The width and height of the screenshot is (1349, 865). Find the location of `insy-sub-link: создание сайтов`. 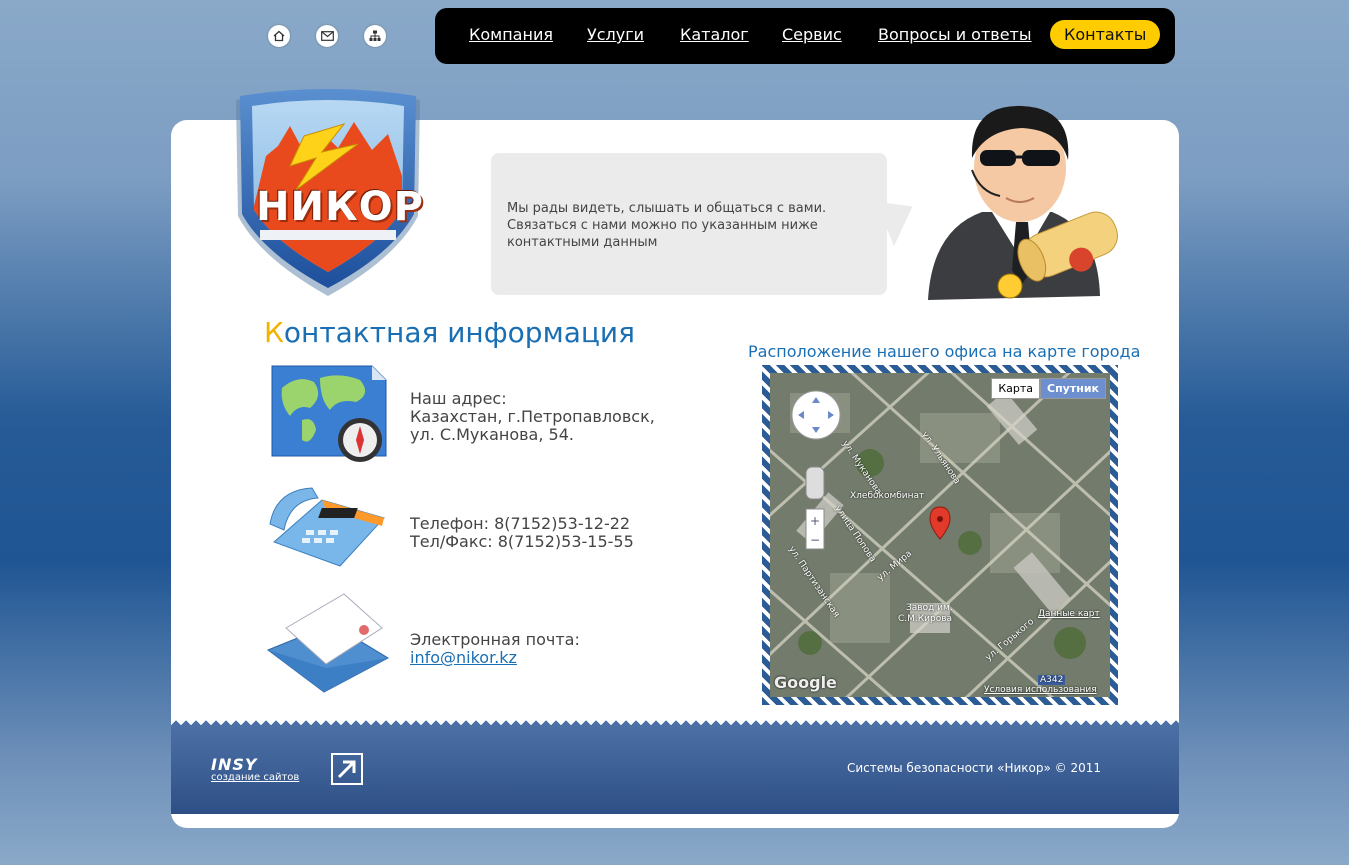

insy-sub-link: создание сайтов is located at coordinates (255, 777).